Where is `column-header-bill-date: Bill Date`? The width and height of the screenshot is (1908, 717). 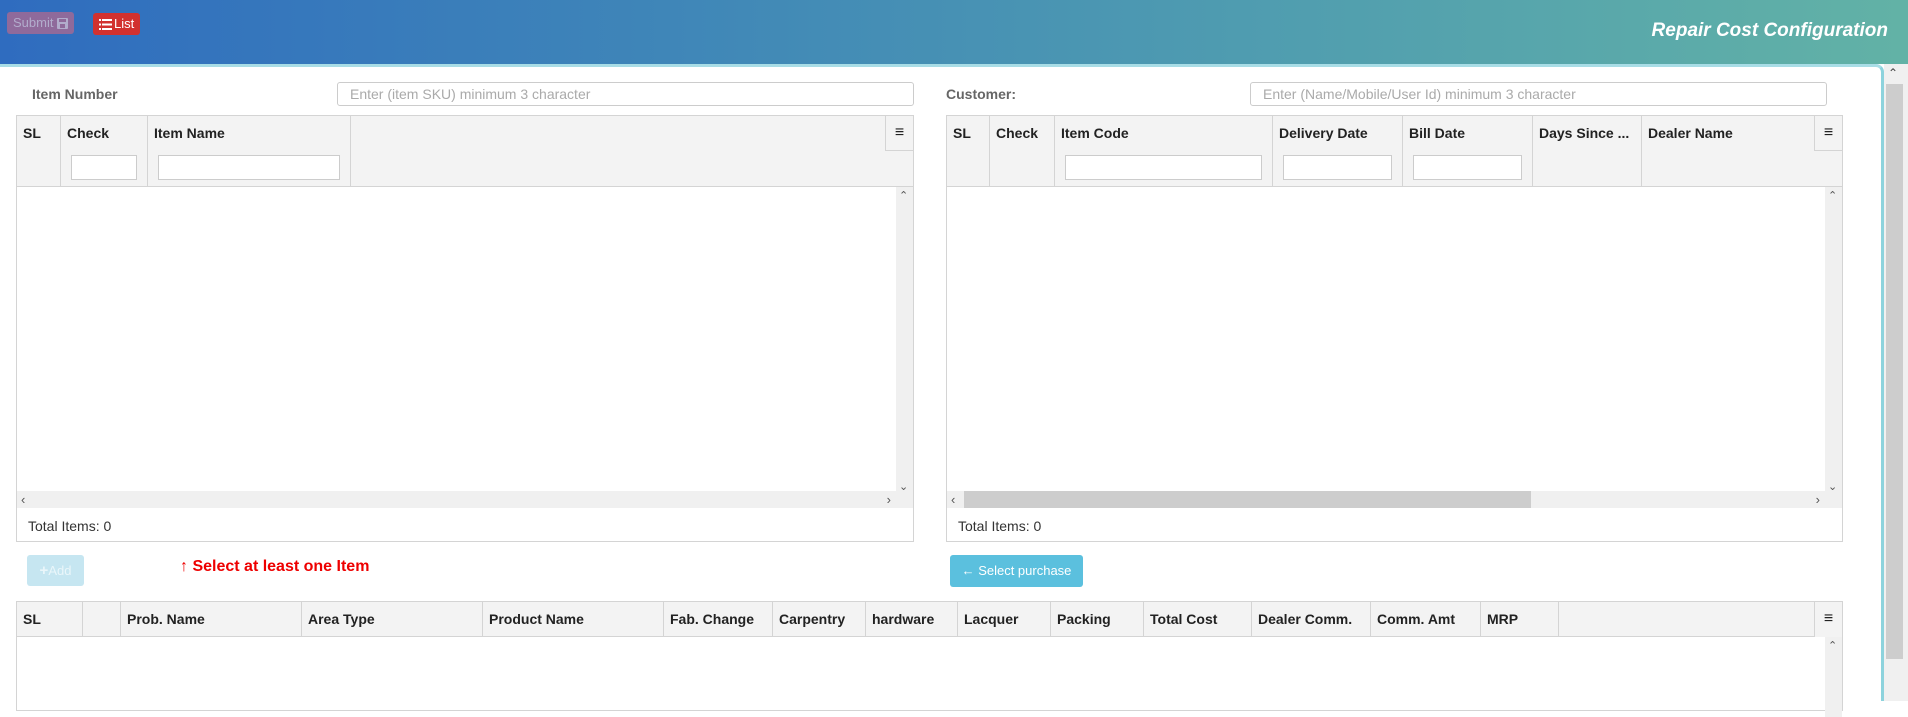 column-header-bill-date: Bill Date is located at coordinates (1468, 151).